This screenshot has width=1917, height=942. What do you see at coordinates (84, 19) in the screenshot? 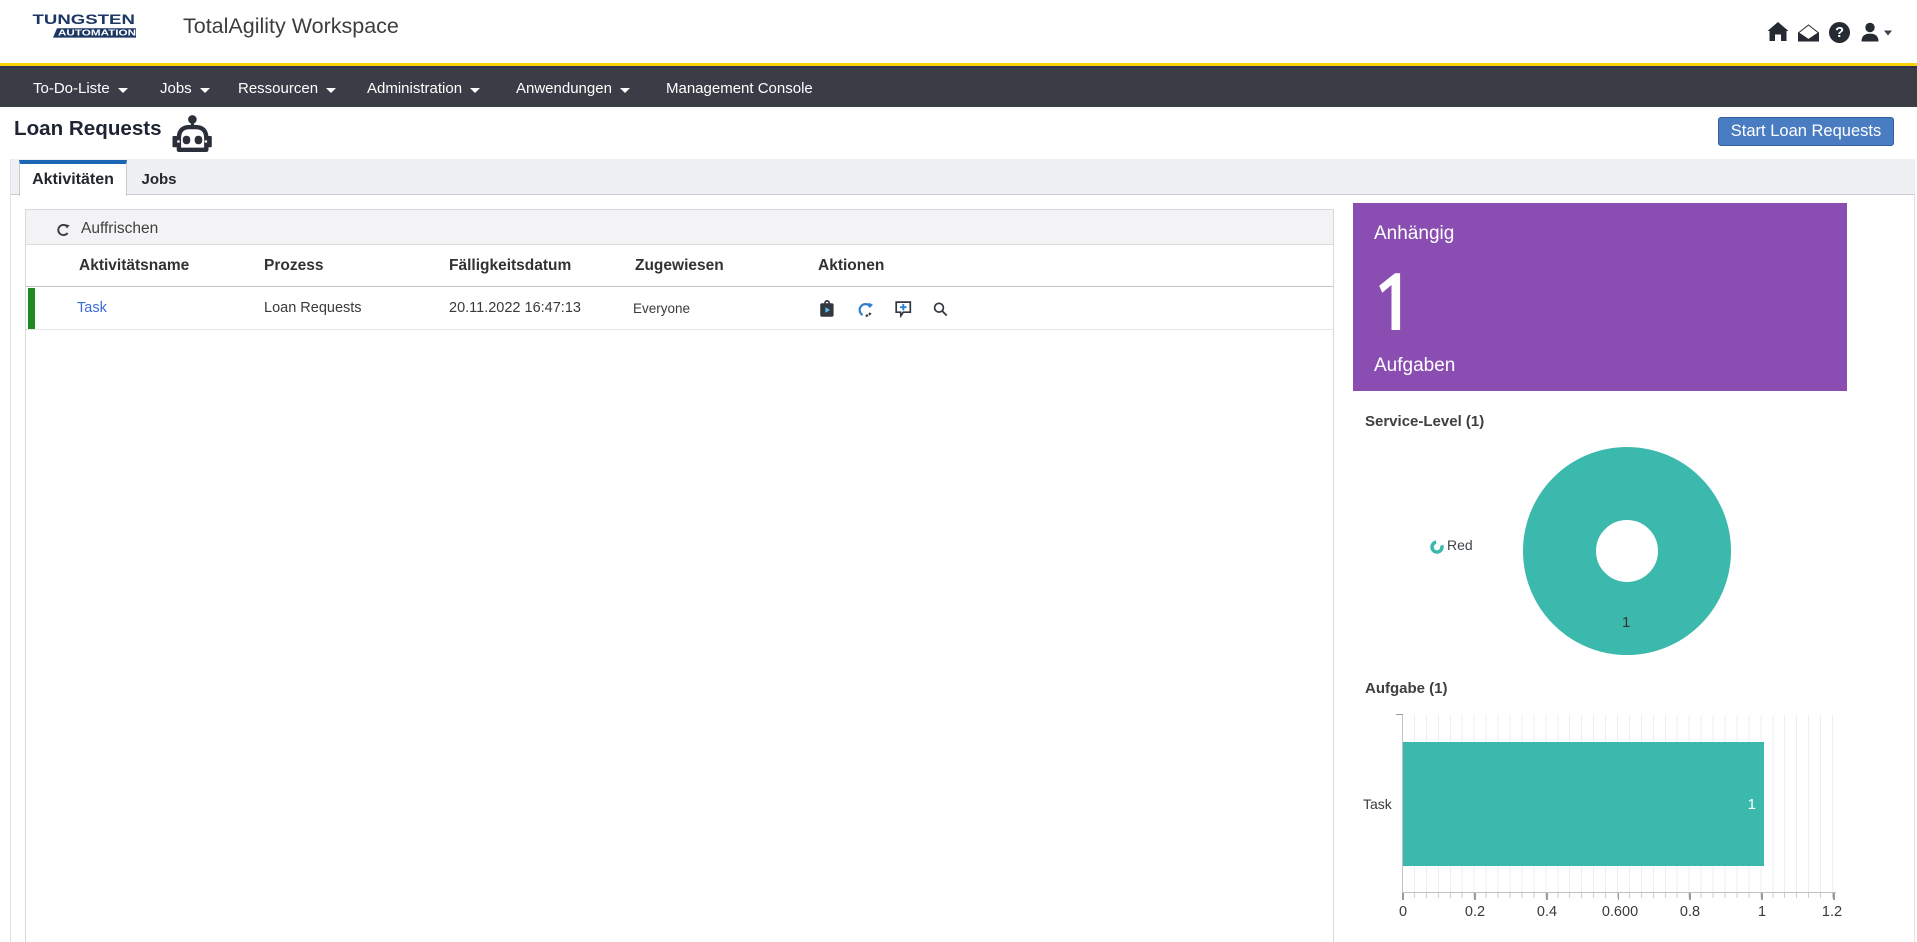
I see `svg-text: TUNGSTEN` at bounding box center [84, 19].